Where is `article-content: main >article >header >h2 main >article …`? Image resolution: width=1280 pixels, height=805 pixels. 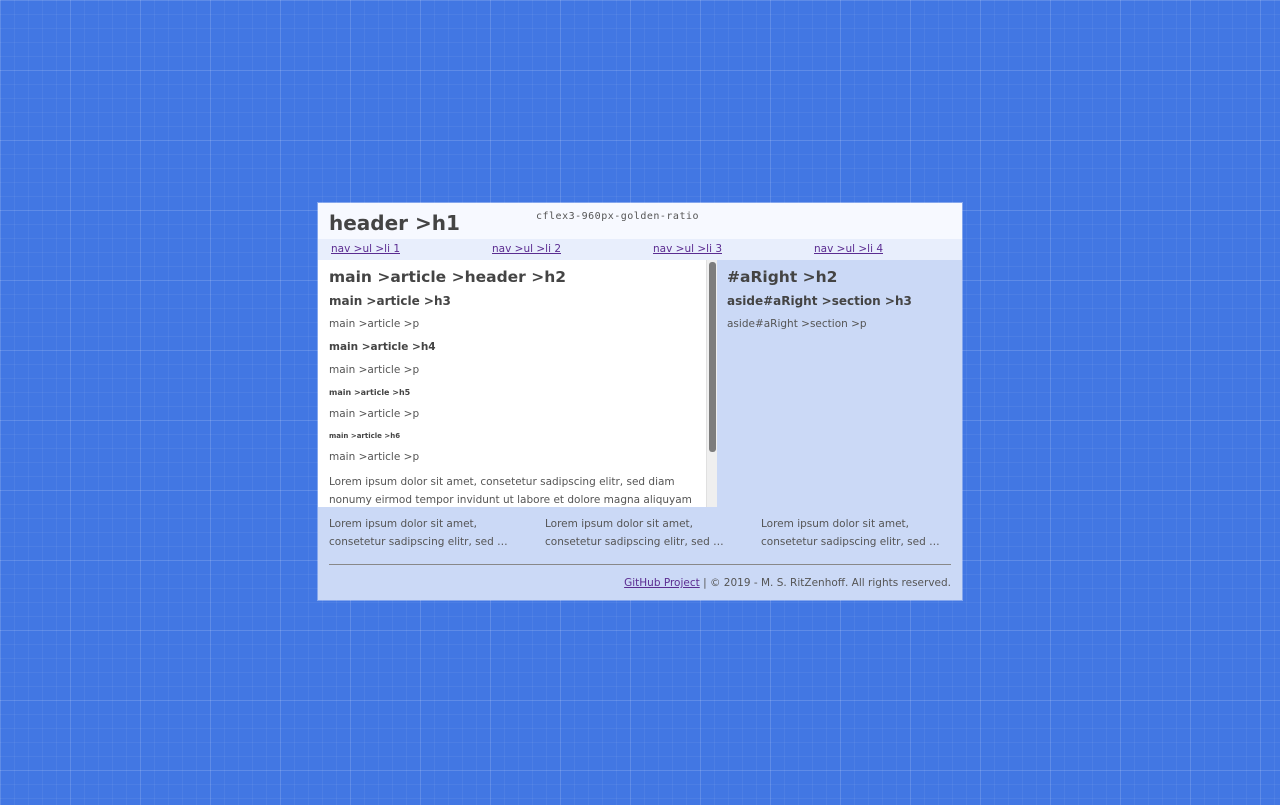
article-content: main >article >header >h2 main >article … is located at coordinates (516, 387).